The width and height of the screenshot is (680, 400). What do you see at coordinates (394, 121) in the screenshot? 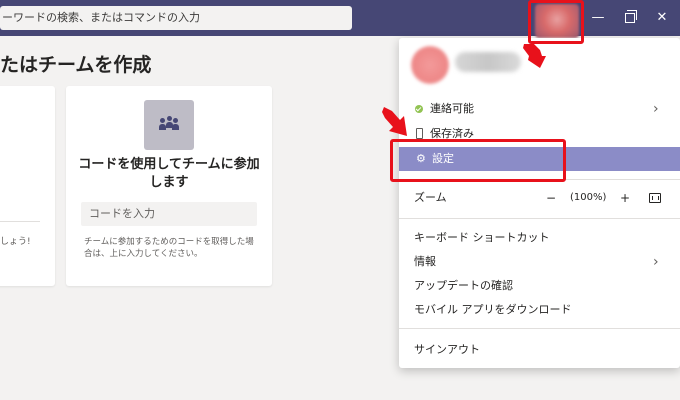
I see `arrow-to-settings` at bounding box center [394, 121].